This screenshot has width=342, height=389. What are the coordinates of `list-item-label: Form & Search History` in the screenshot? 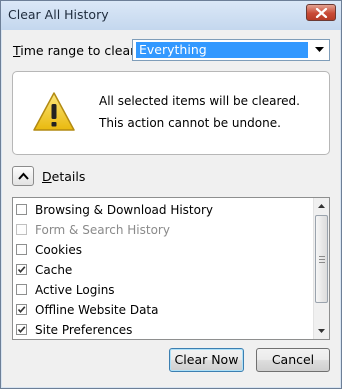 It's located at (102, 230).